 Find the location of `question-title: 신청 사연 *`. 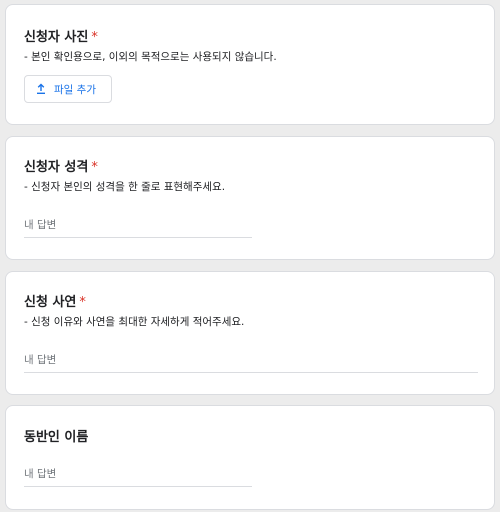

question-title: 신청 사연 * is located at coordinates (55, 302).